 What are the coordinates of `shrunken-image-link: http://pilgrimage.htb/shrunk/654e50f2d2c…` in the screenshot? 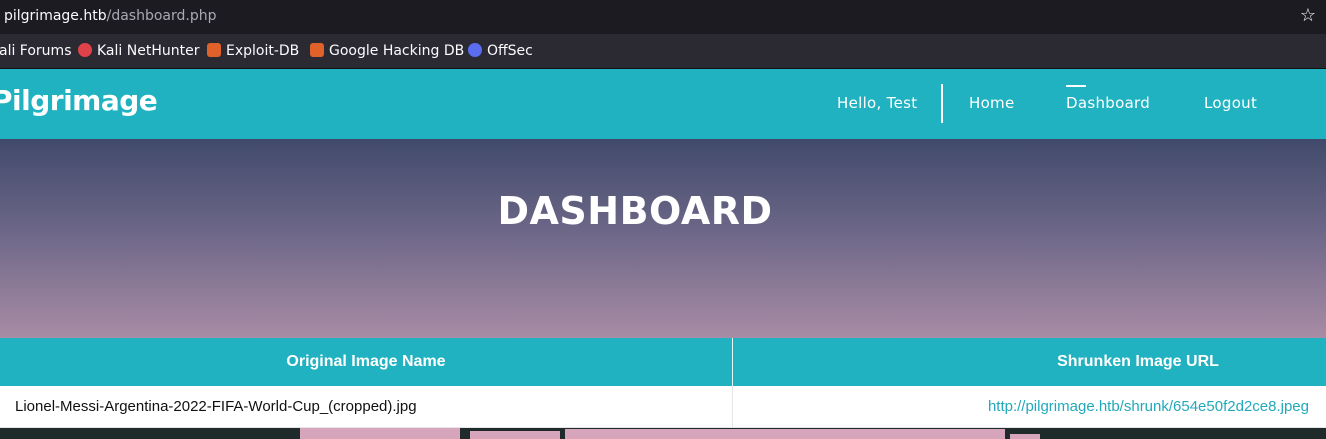 It's located at (1148, 406).